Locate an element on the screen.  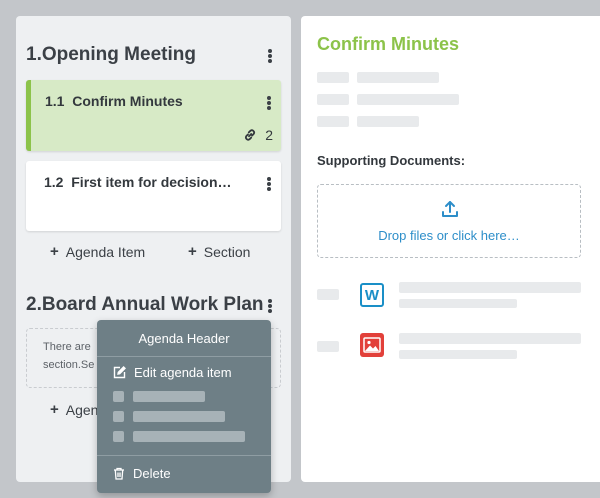
detail-title: Confirm Minutes is located at coordinates (388, 44).